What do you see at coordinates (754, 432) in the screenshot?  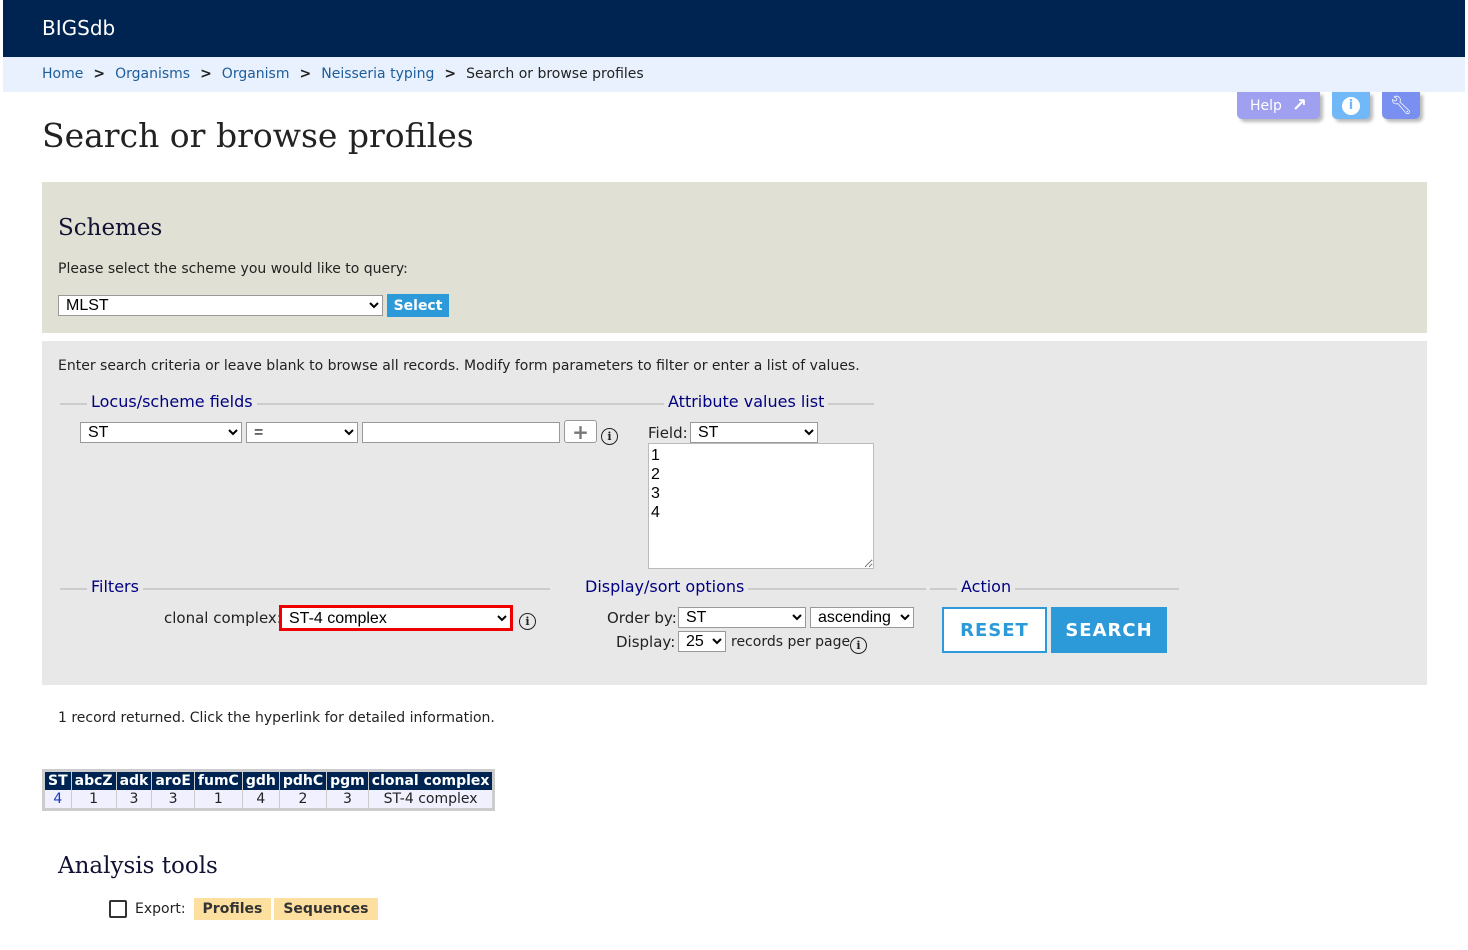 I see `attr-field-select: ST` at bounding box center [754, 432].